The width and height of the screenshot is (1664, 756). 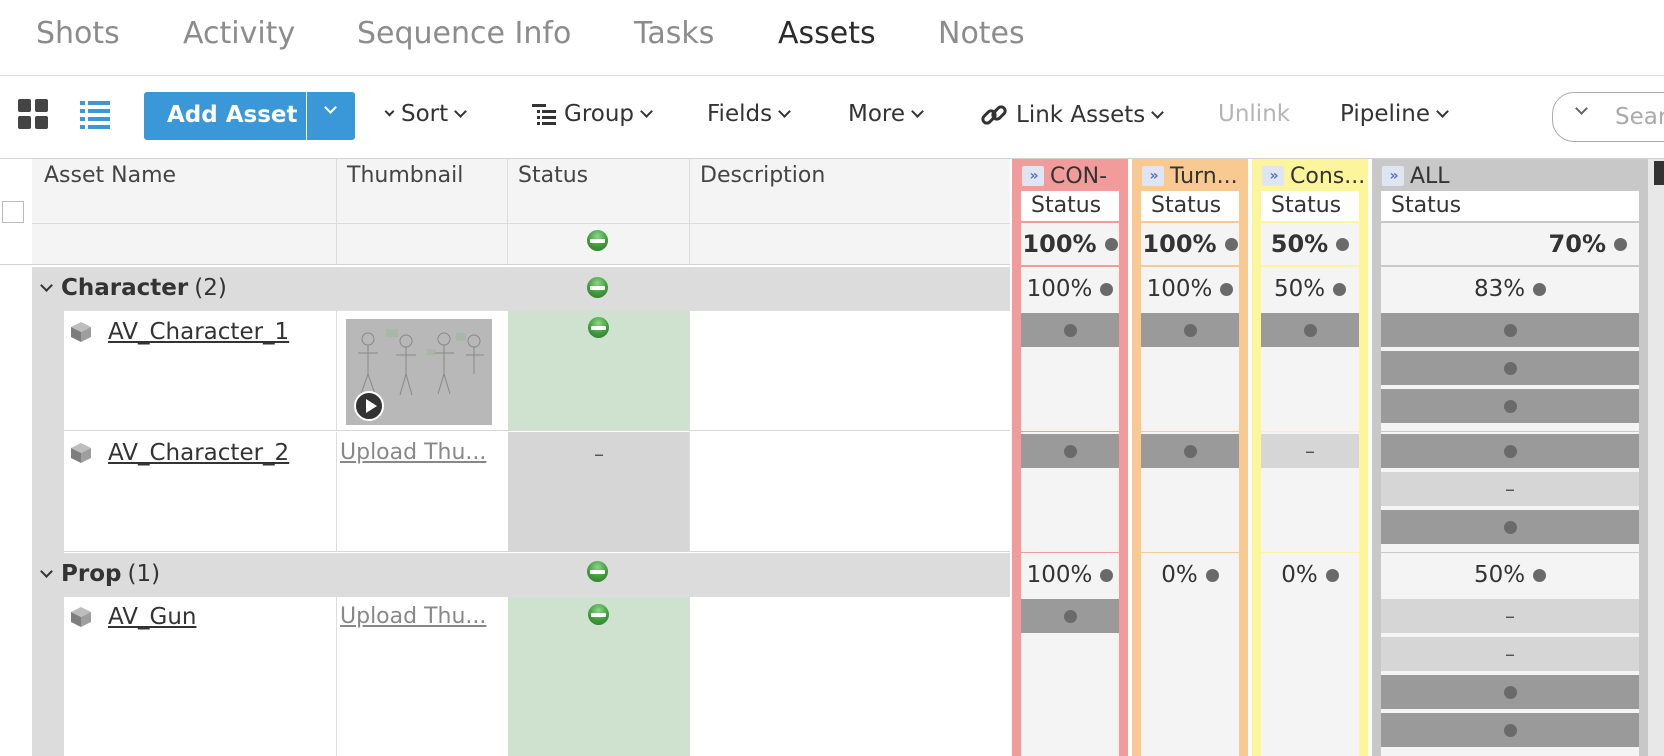 I want to click on sort-button: Sort, so click(x=426, y=114).